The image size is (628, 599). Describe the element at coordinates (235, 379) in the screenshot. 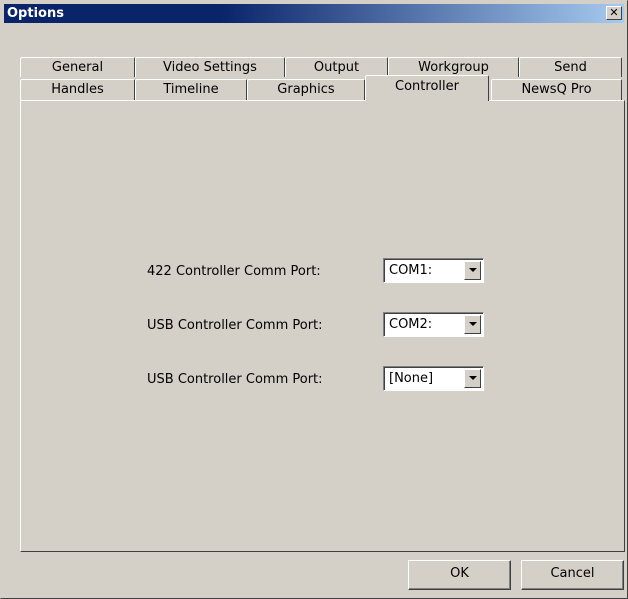

I see `row-3-label: USB Controller Comm Port:` at that location.